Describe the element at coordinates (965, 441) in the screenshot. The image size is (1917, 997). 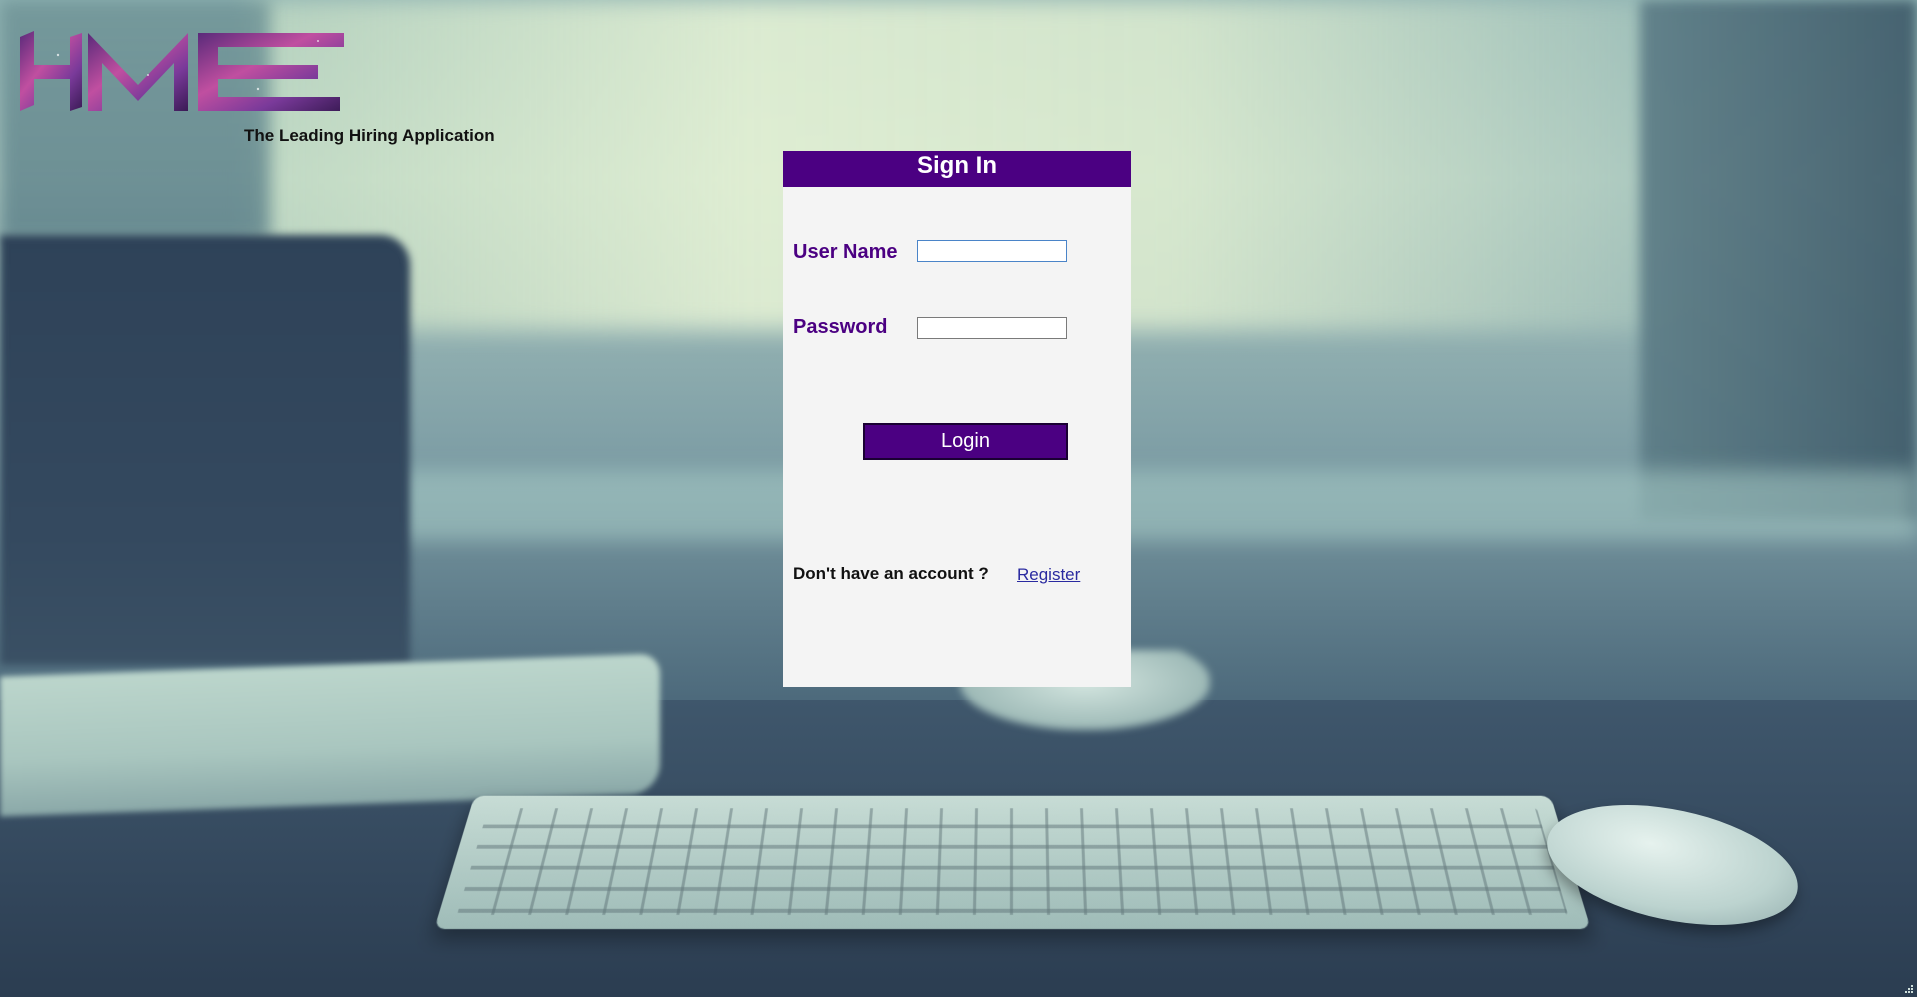
I see `login-button: Login` at that location.